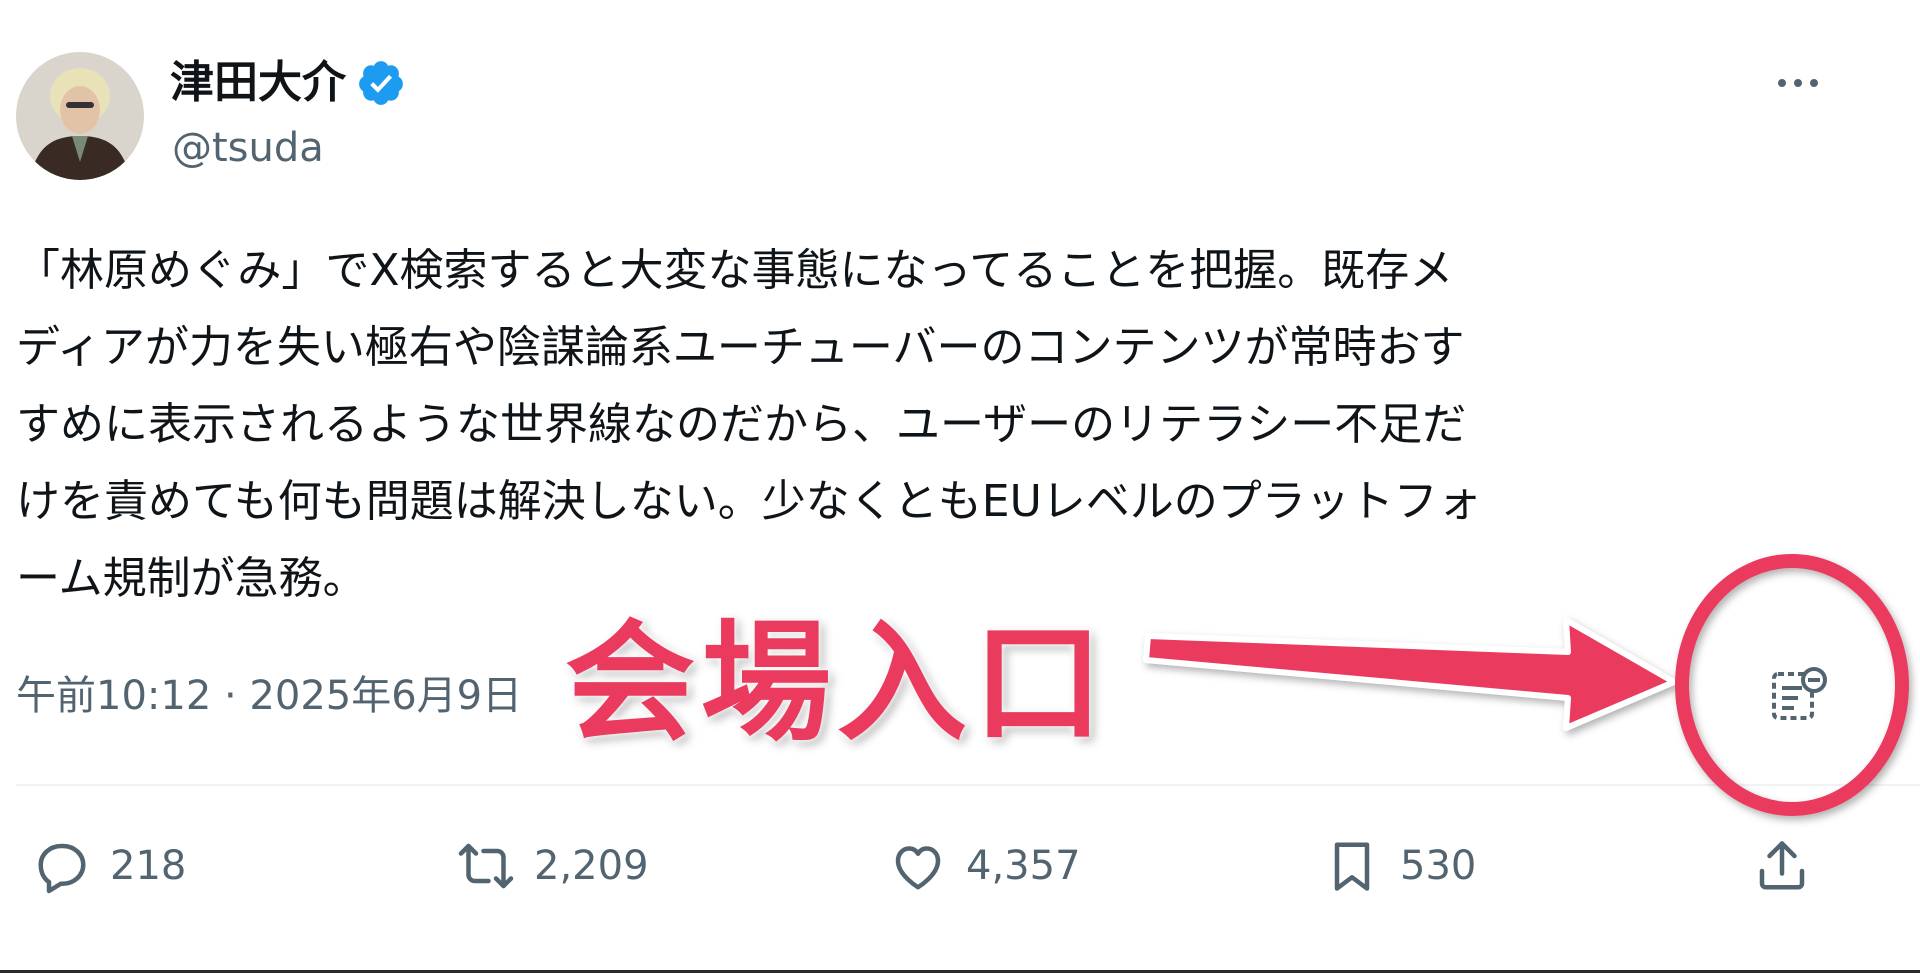 This screenshot has height=973, width=1920. I want to click on tweet-timestamp: 午前10:12 · 2025年6月9日, so click(269, 696).